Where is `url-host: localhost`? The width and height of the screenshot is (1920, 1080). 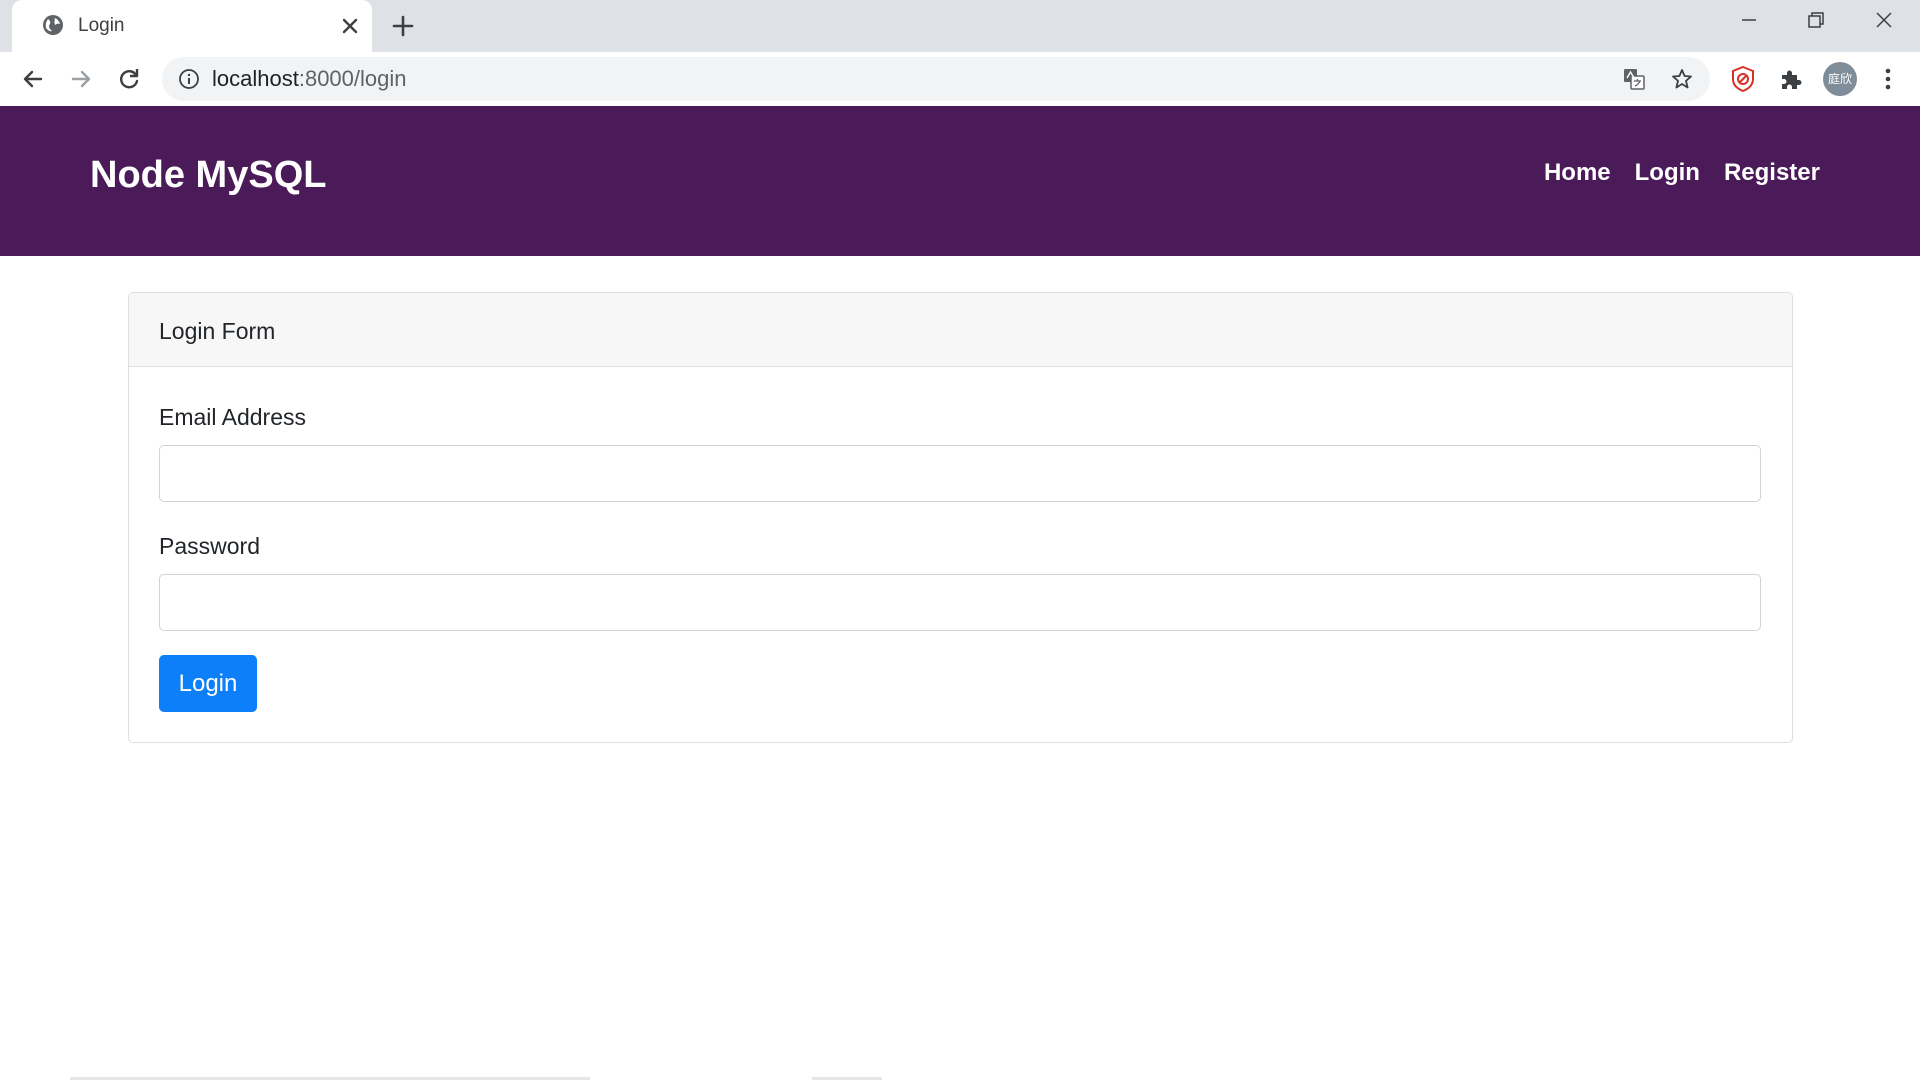 url-host: localhost is located at coordinates (255, 78).